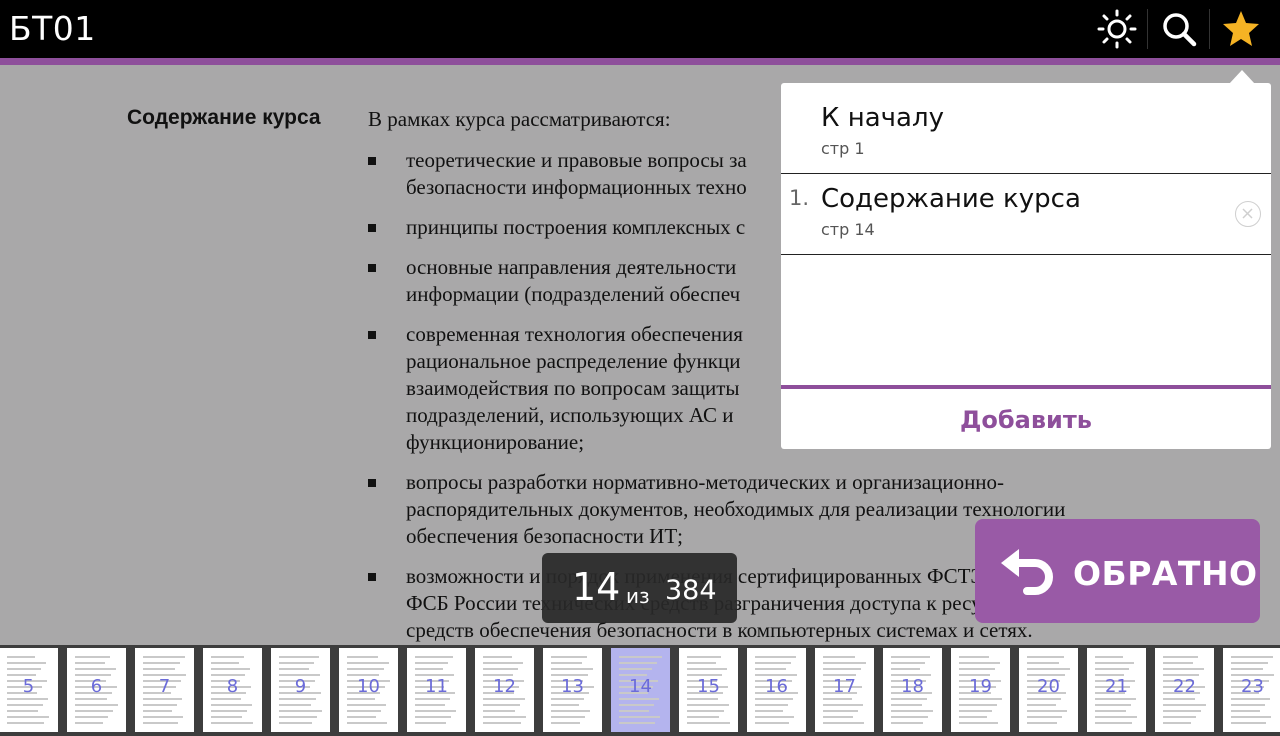  I want to click on back-button: ОБРАТНО, so click(1117, 571).